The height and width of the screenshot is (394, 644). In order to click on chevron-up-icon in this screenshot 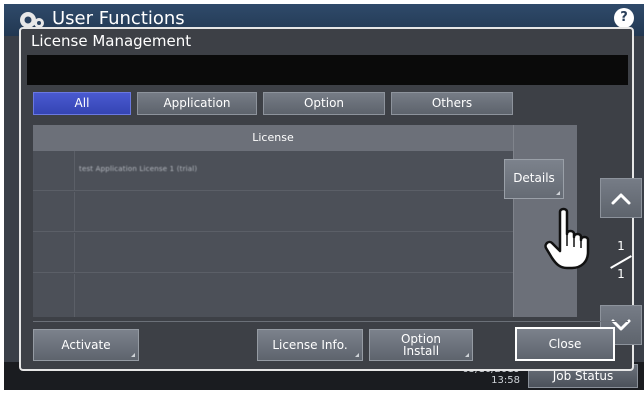, I will do `click(621, 199)`.